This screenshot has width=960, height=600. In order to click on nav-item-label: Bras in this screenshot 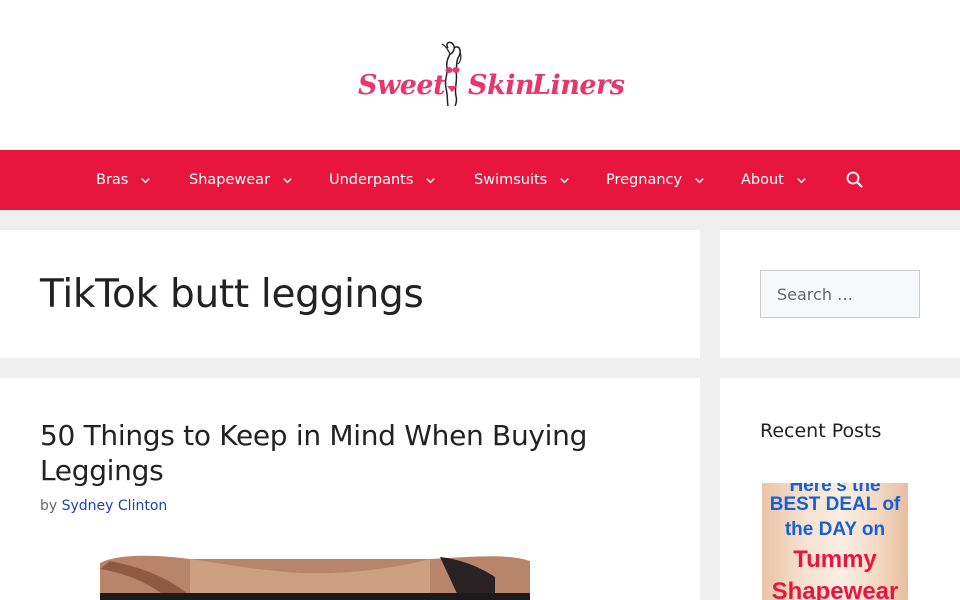, I will do `click(112, 180)`.